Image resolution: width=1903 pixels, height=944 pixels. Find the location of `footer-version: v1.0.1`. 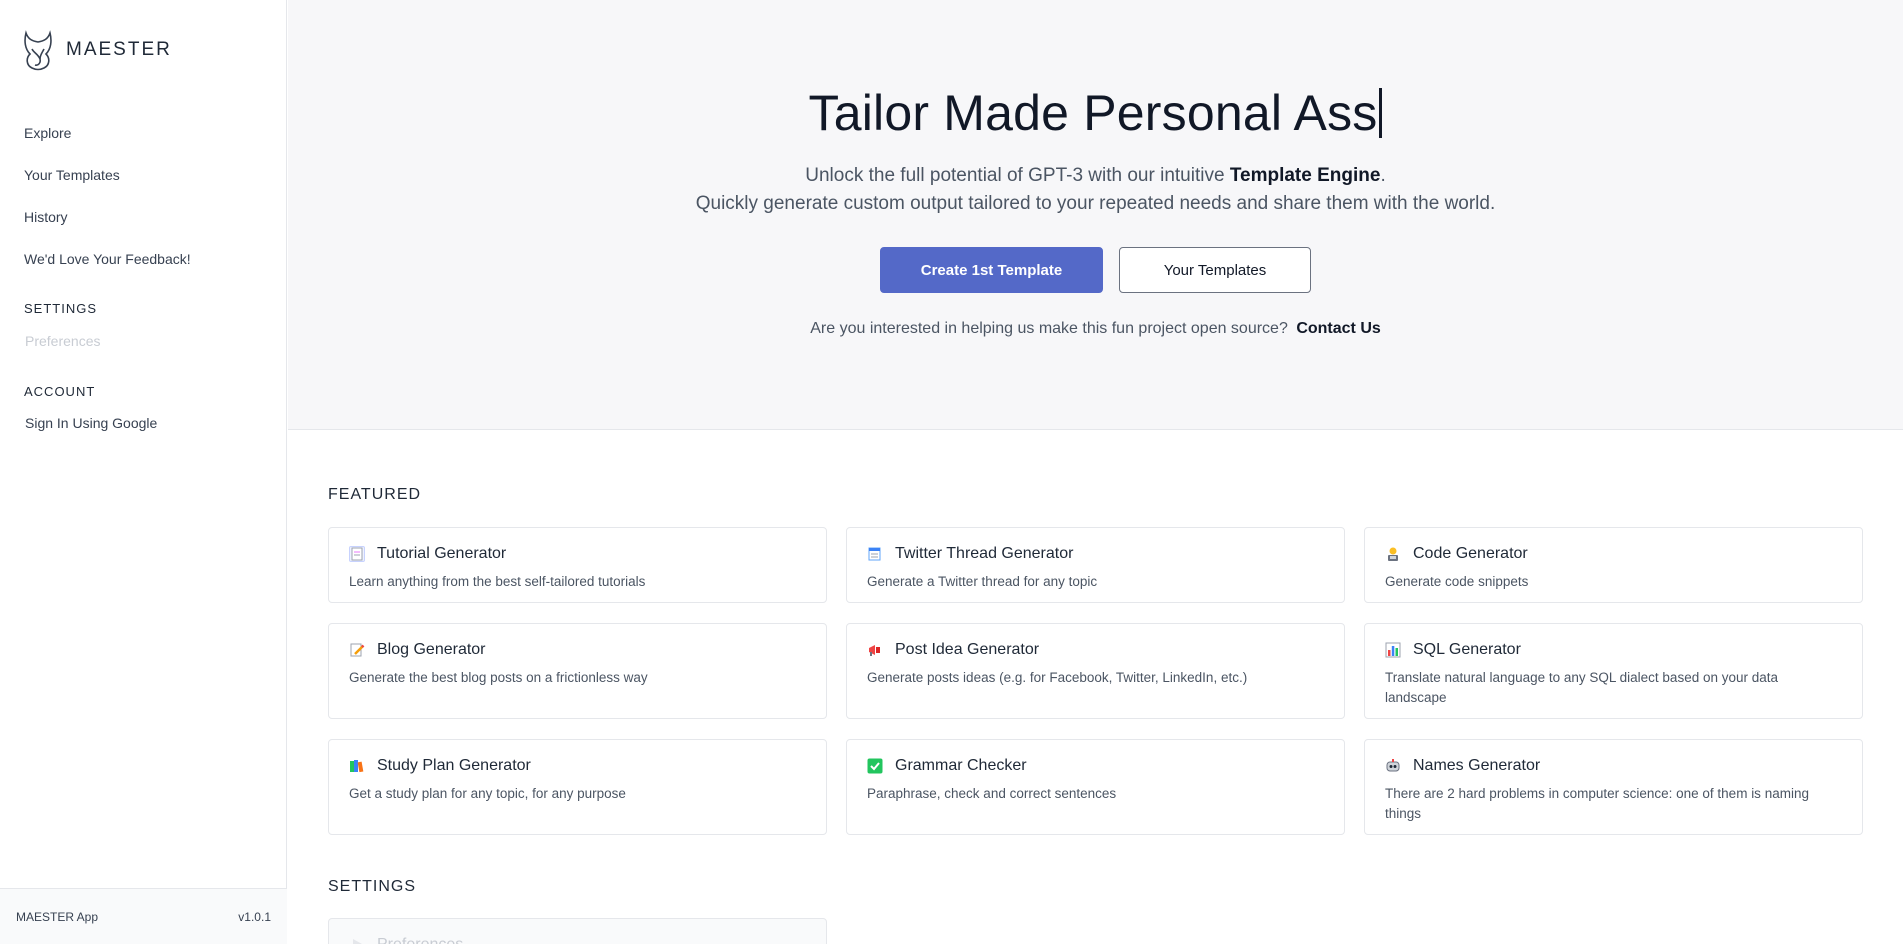

footer-version: v1.0.1 is located at coordinates (254, 916).